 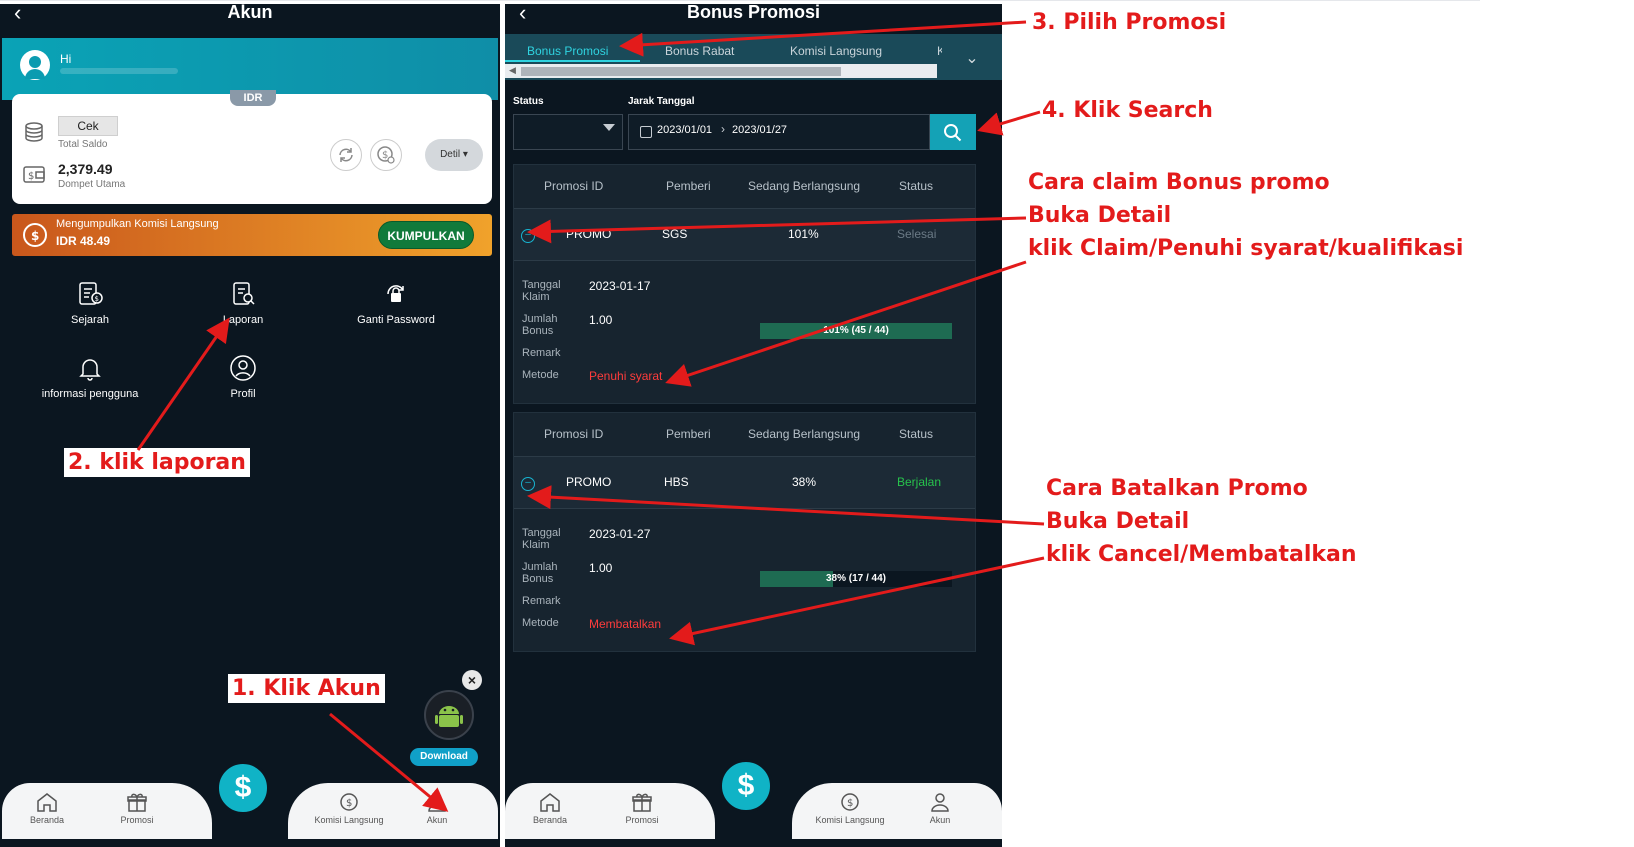 I want to click on progress-bar: 101% (45 / 44), so click(x=856, y=331).